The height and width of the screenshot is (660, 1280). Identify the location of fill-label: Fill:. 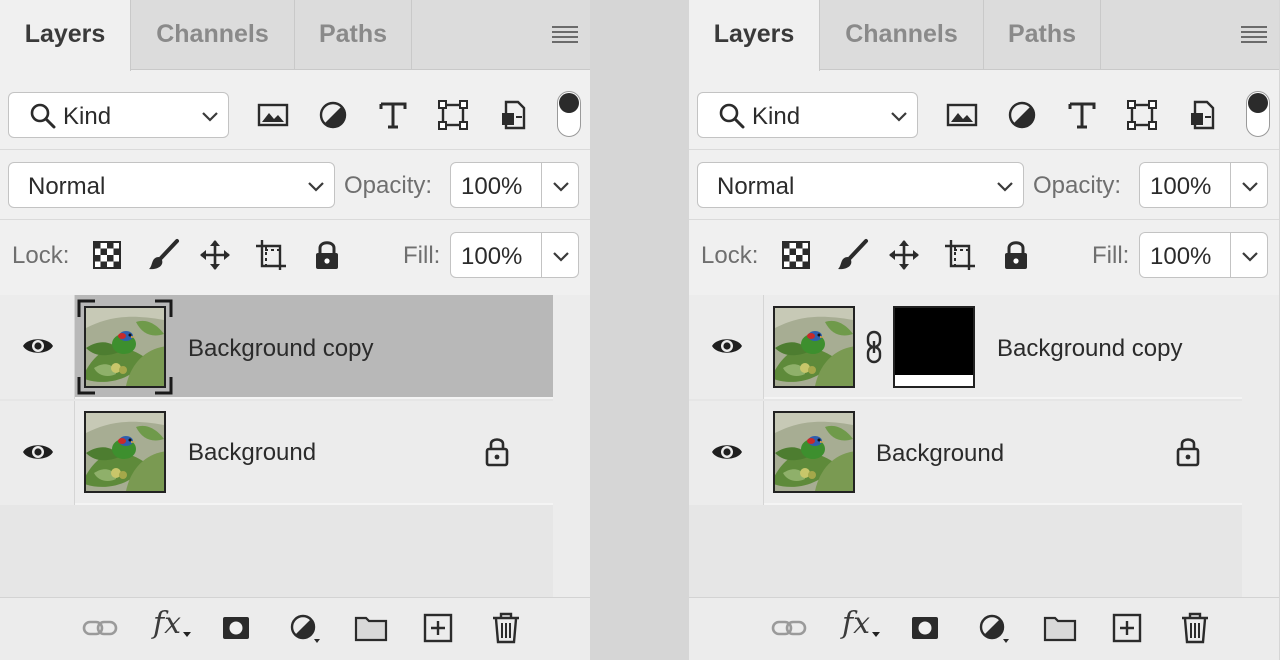
(1111, 255).